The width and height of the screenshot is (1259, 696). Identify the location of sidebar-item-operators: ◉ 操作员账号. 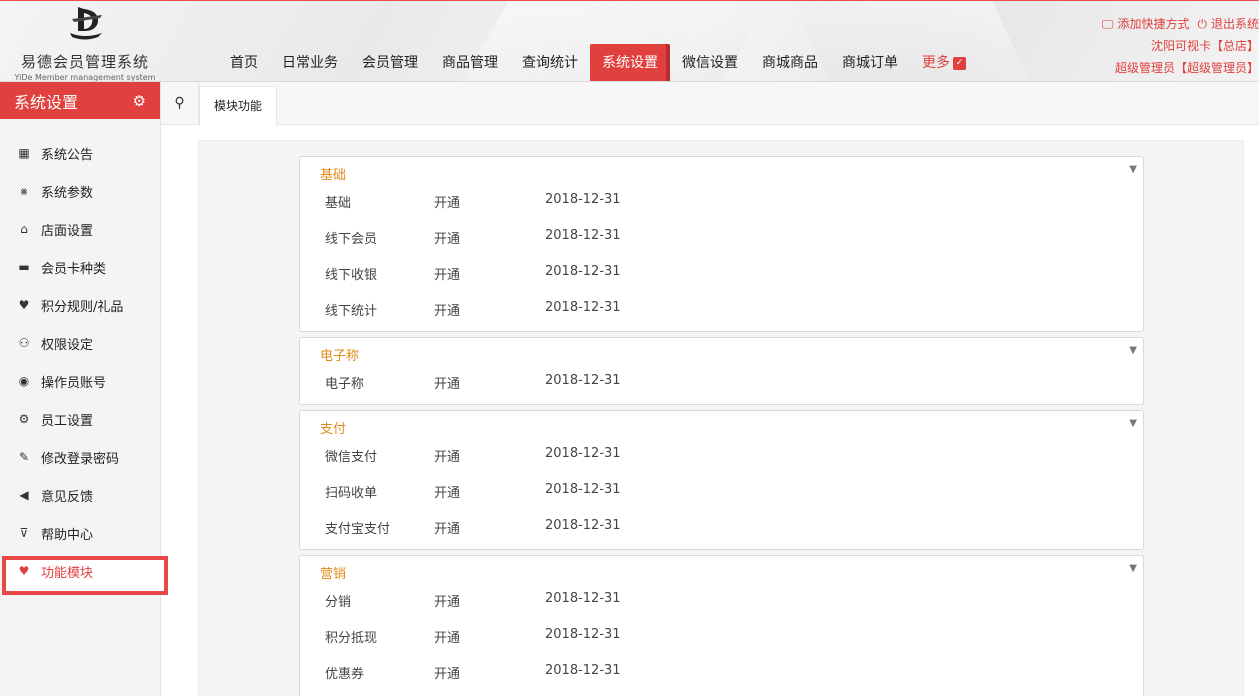
(80, 381).